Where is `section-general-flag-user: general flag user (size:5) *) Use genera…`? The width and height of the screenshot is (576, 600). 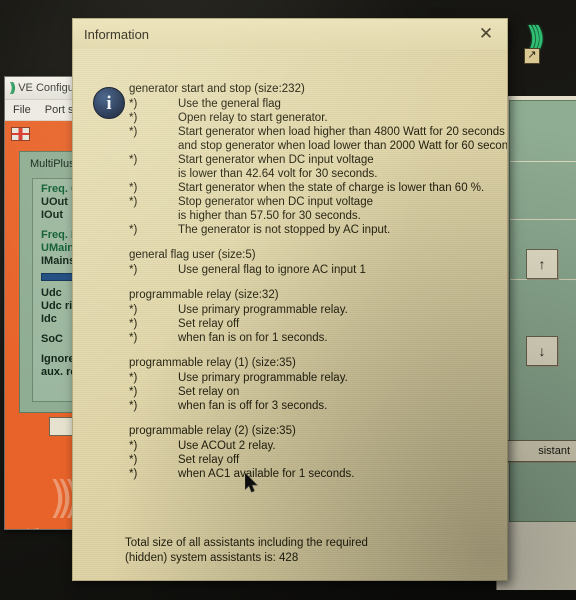 section-general-flag-user: general flag user (size:5) *) Use genera… is located at coordinates (315, 262).